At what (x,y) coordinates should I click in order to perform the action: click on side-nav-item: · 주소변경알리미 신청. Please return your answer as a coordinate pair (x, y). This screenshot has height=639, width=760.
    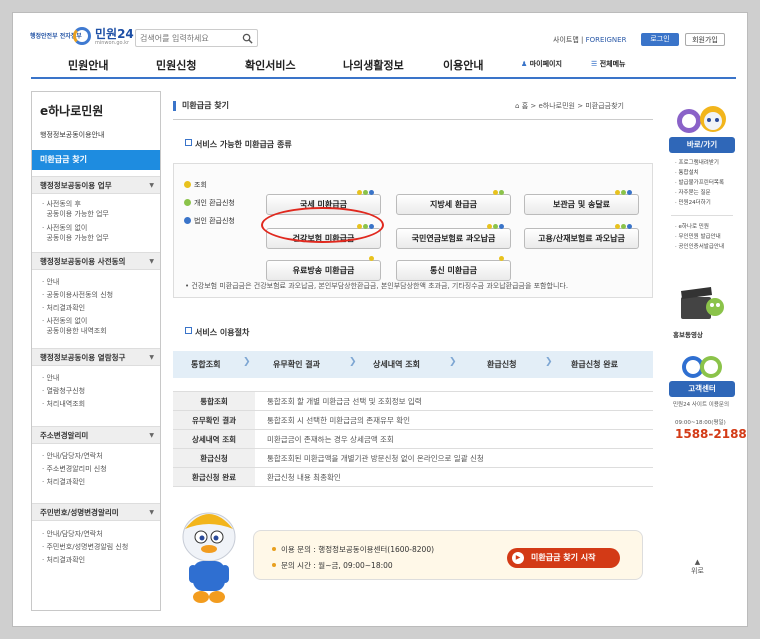
    Looking at the image, I should click on (74, 469).